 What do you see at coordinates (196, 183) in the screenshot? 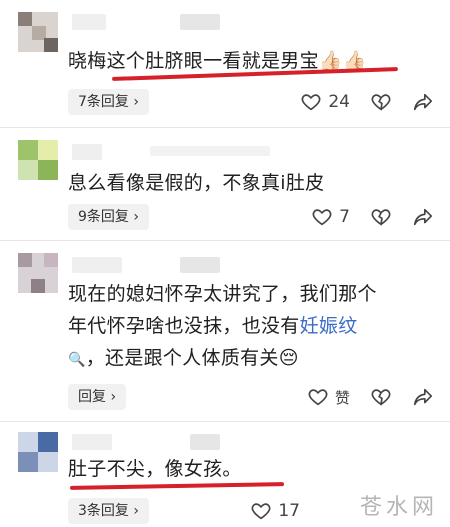
I see `comment-text: 息么看像是假的，不象真i肚皮` at bounding box center [196, 183].